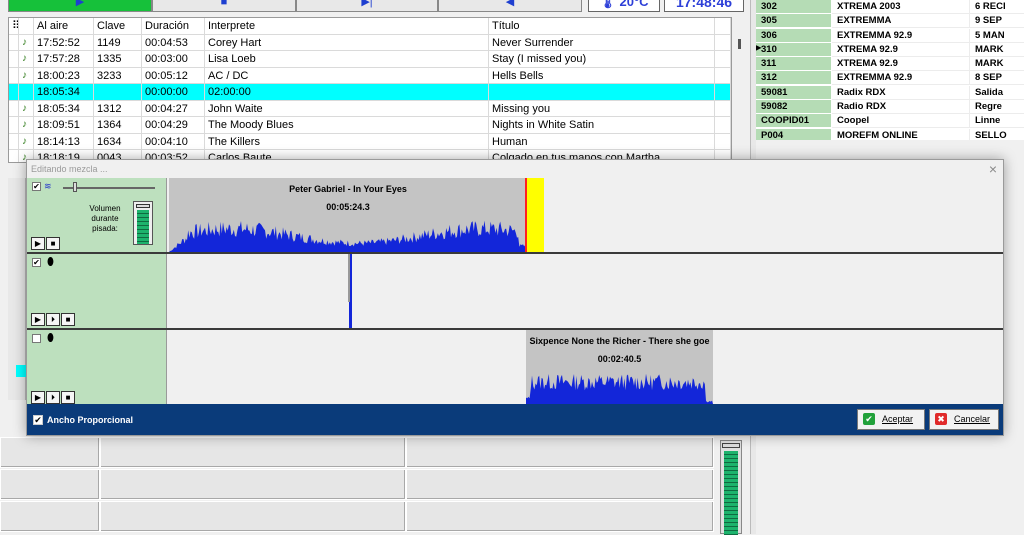  What do you see at coordinates (350, 291) in the screenshot?
I see `position-marker` at bounding box center [350, 291].